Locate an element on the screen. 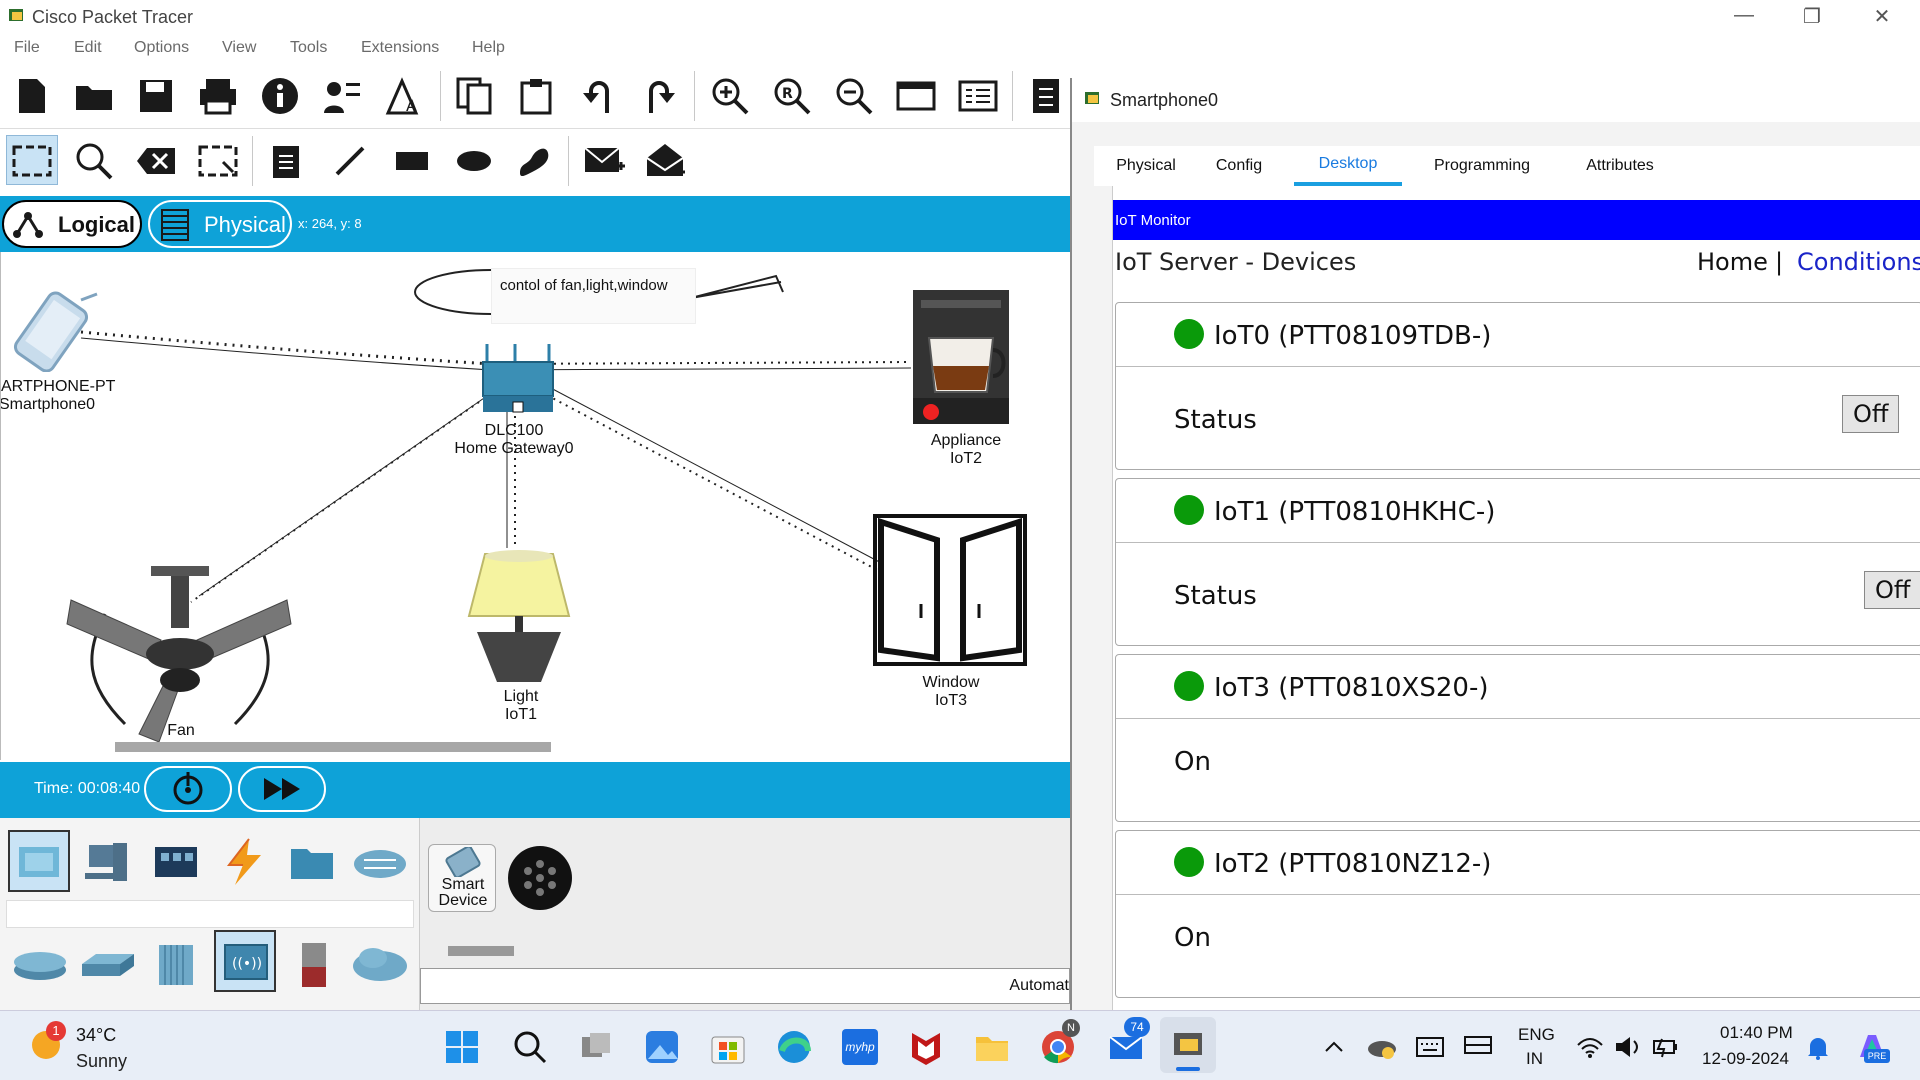 This screenshot has width=1920, height=1080. smartphone-device-icon is located at coordinates (51, 331).